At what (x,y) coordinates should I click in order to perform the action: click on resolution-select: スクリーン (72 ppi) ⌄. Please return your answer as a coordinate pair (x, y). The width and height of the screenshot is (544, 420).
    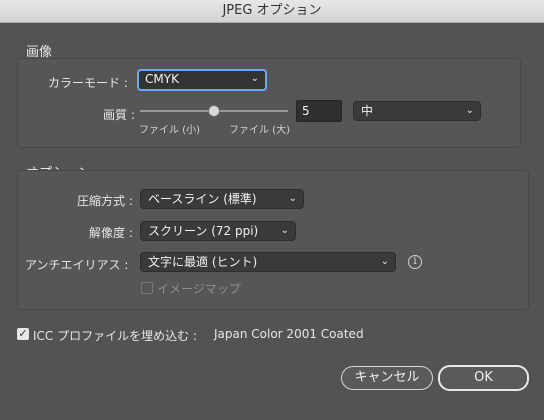
    Looking at the image, I should click on (218, 231).